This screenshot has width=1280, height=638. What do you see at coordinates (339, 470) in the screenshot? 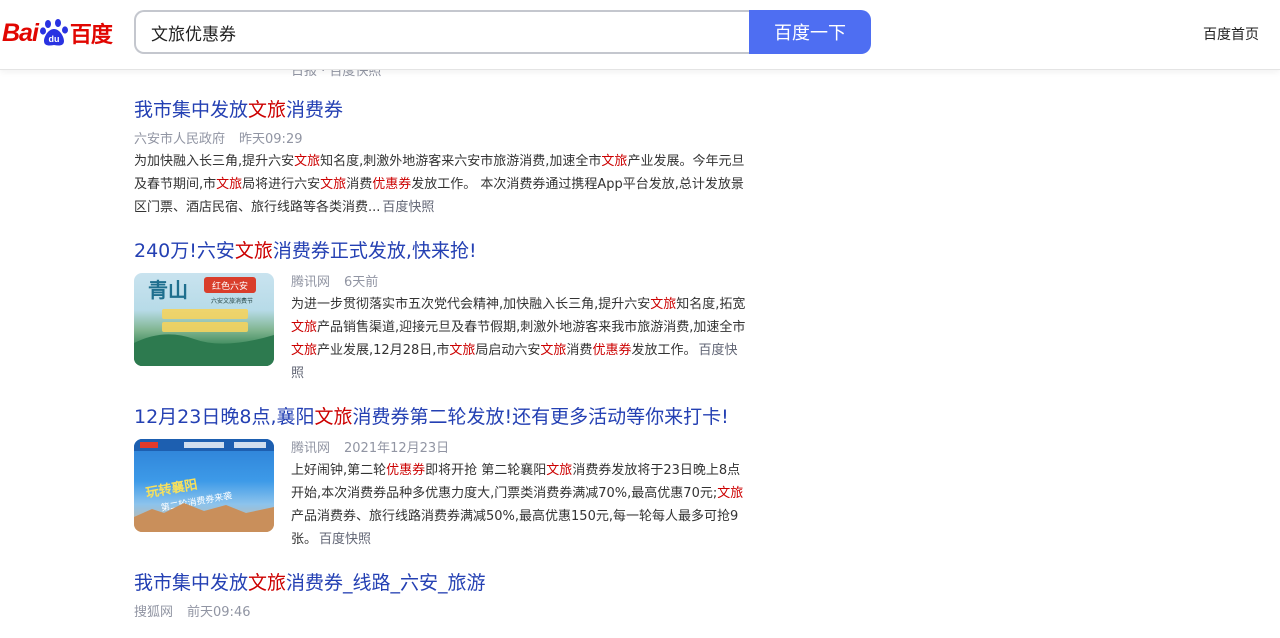
I see `snippet-text: 上好闹钟,第二轮` at bounding box center [339, 470].